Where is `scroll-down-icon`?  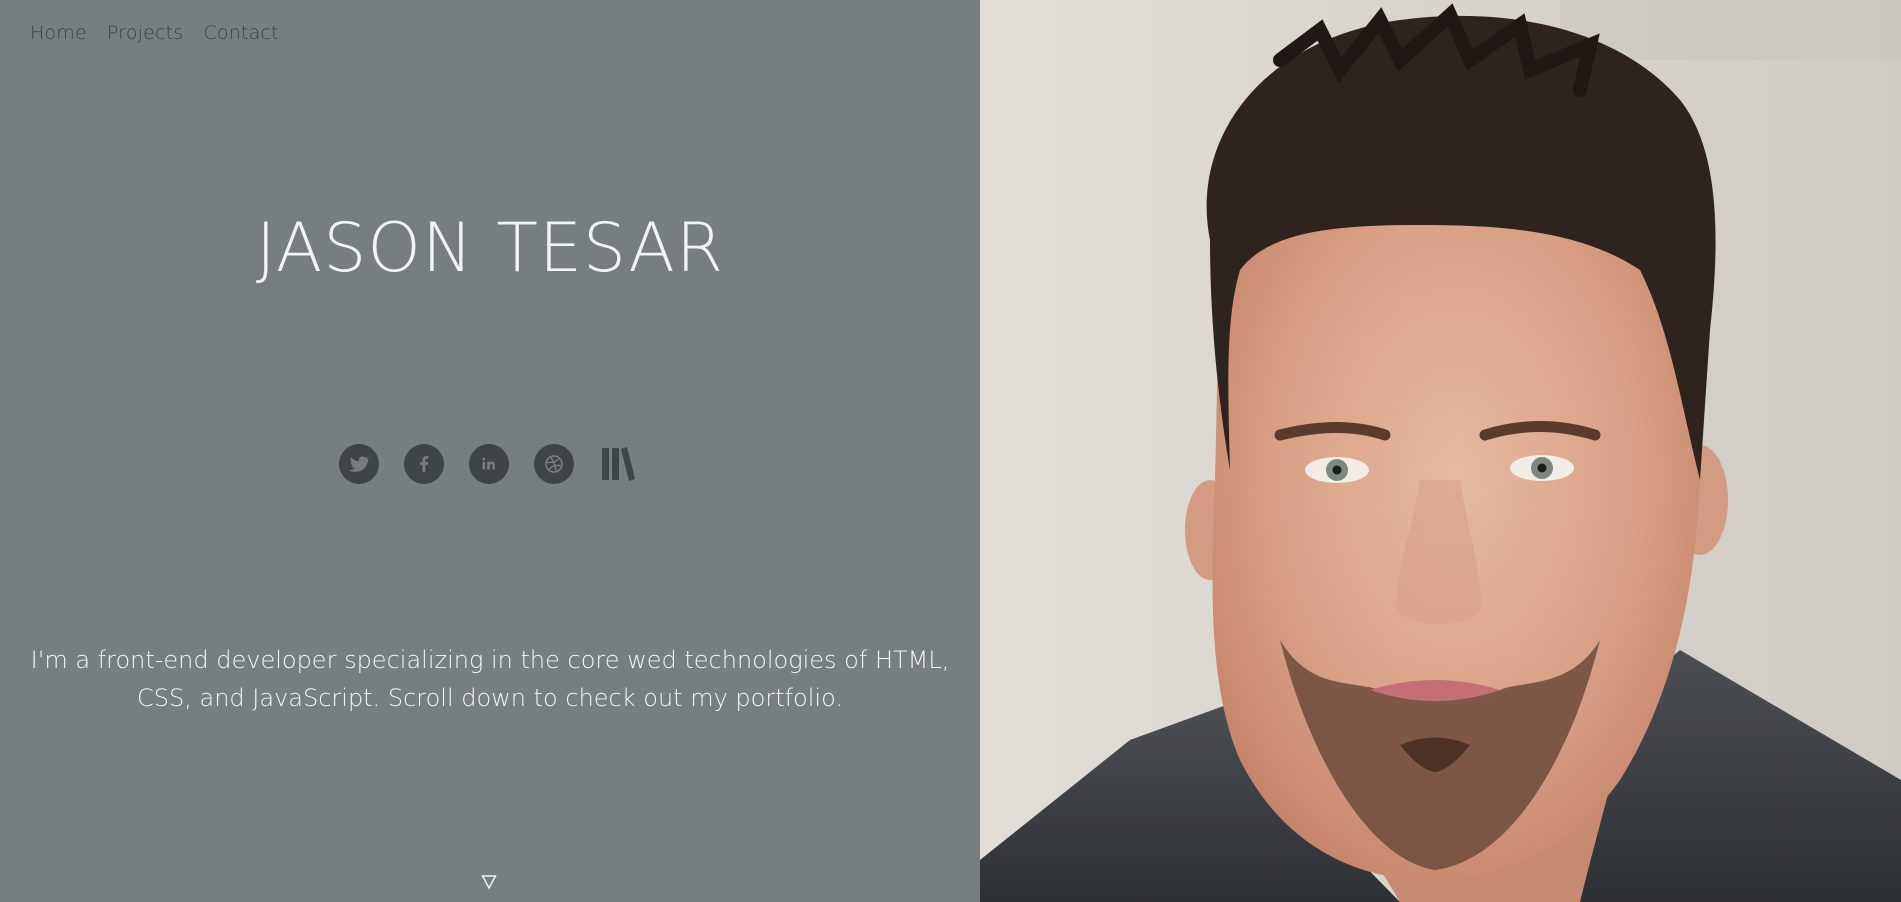
scroll-down-icon is located at coordinates (489, 882).